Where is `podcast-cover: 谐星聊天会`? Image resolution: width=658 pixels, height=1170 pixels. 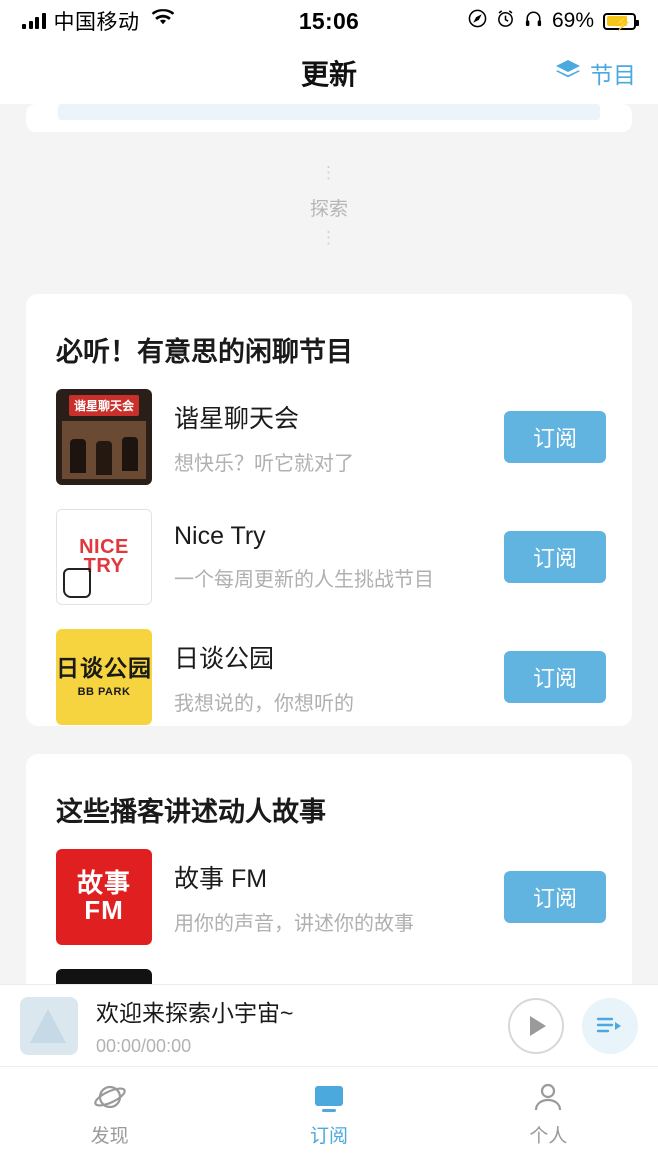
podcast-cover: 谐星聊天会 is located at coordinates (104, 437).